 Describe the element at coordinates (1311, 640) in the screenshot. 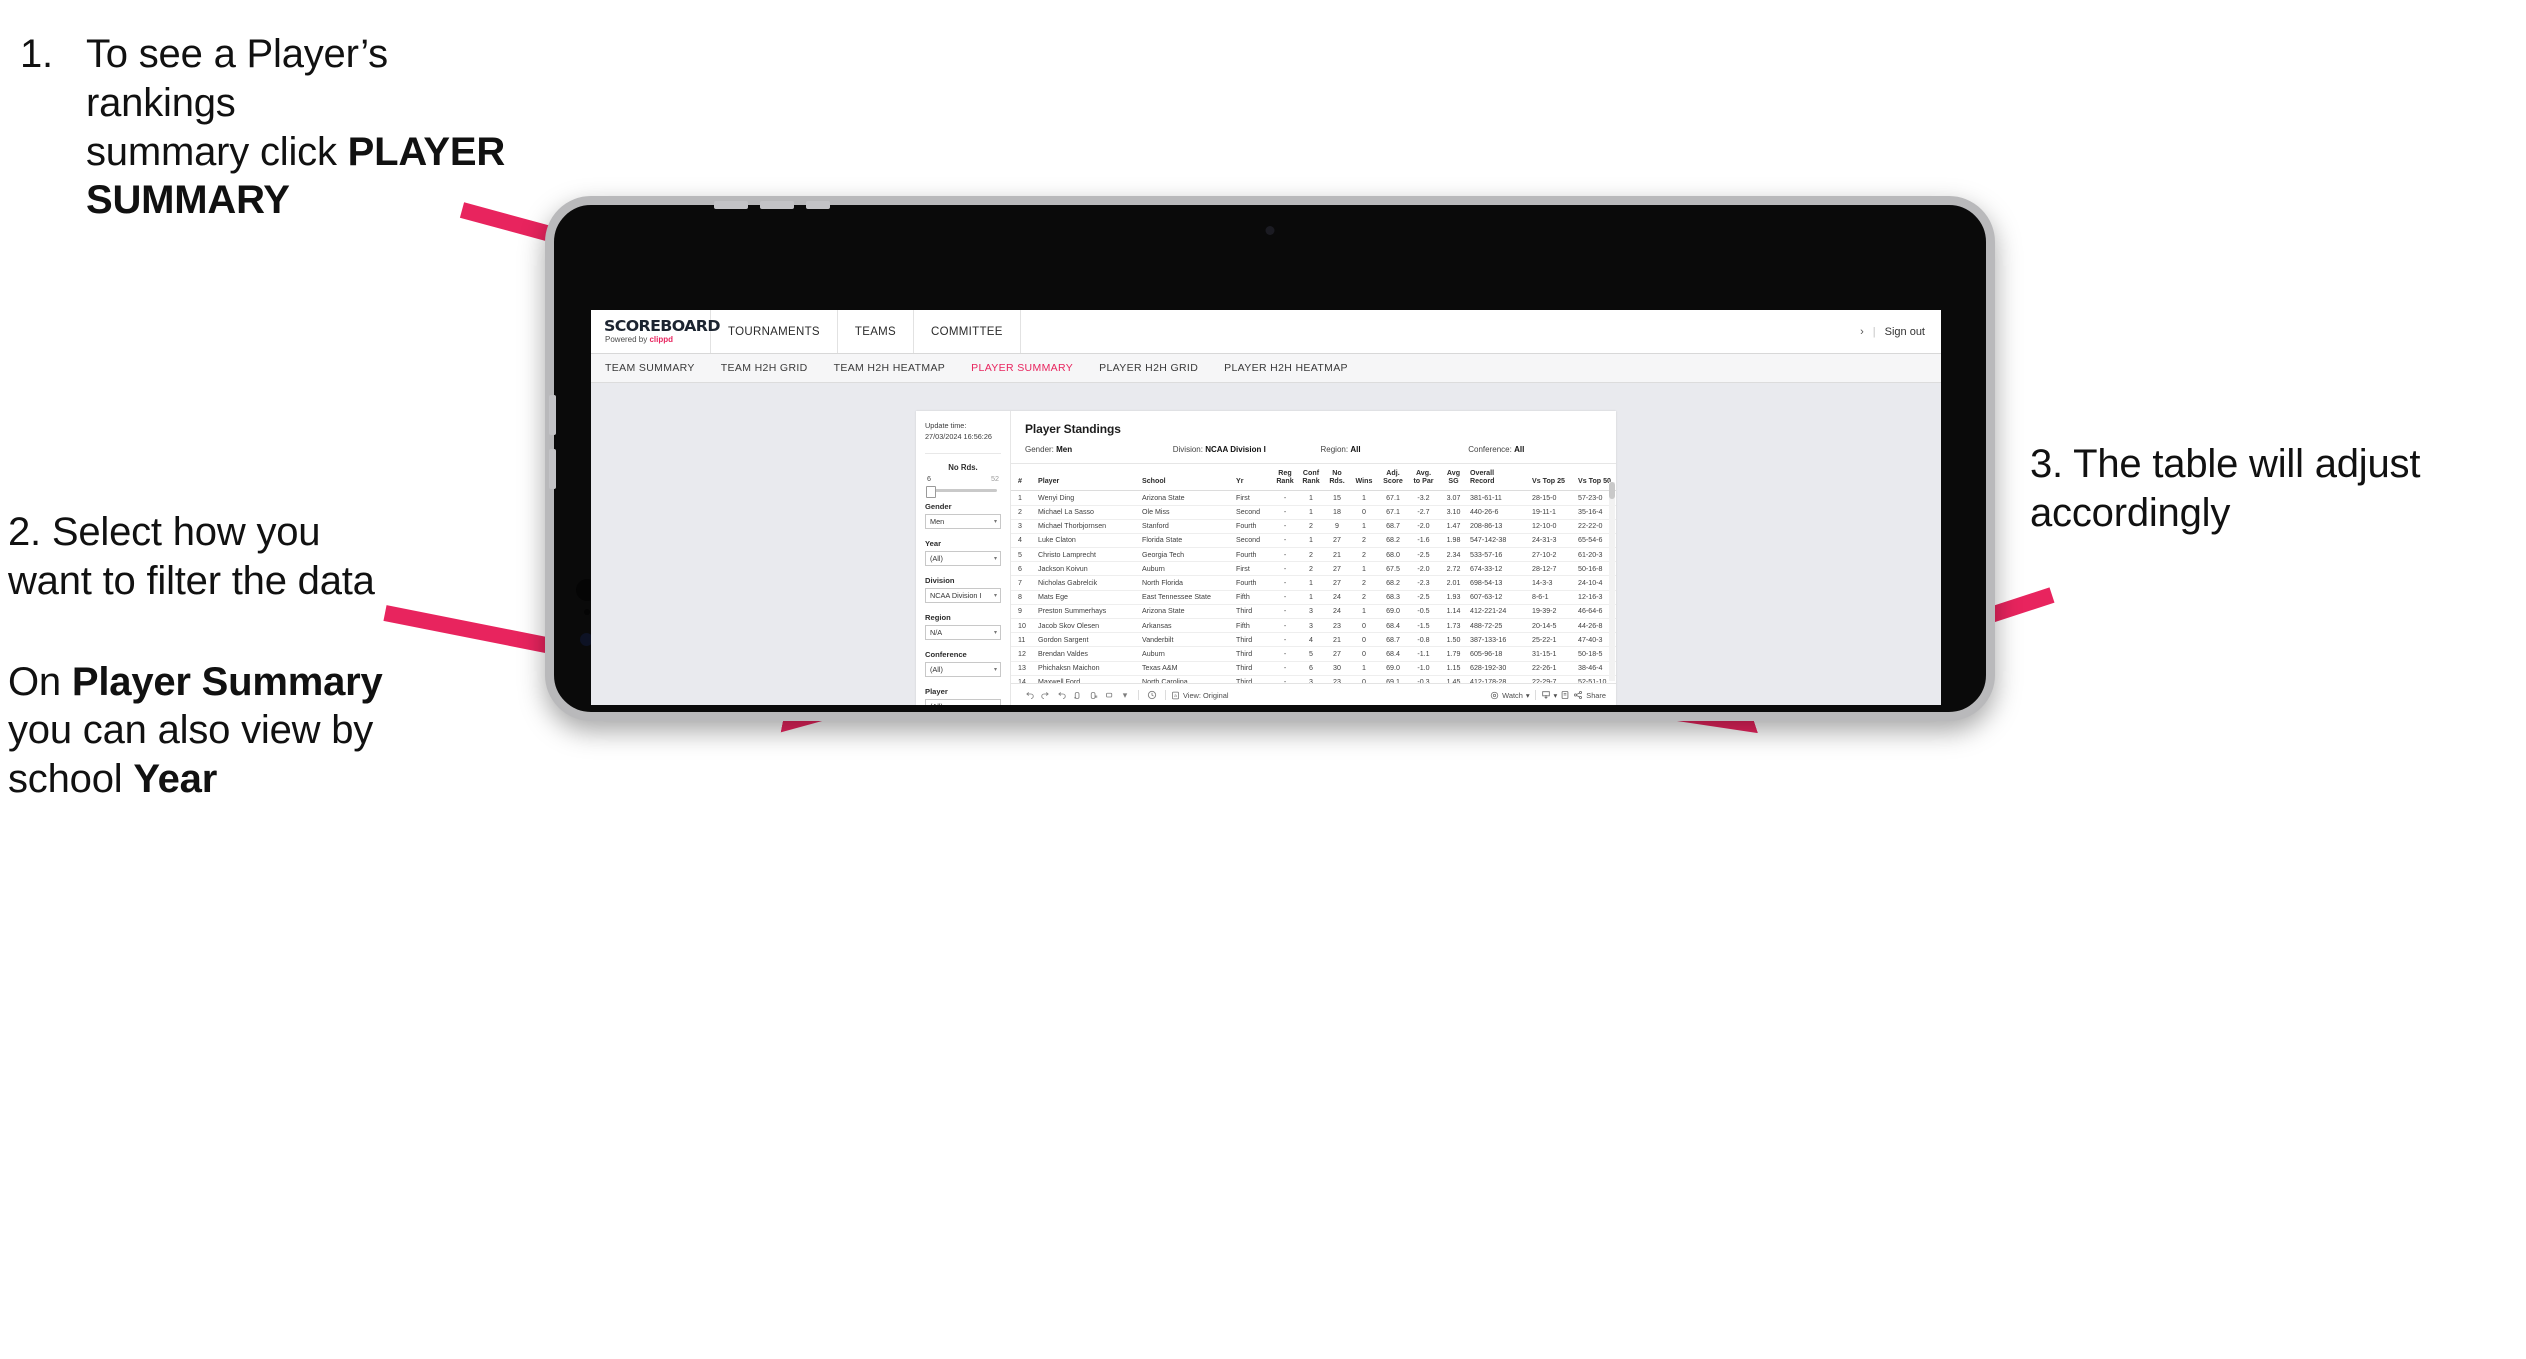

I see `cell-conf-rank: 4` at that location.